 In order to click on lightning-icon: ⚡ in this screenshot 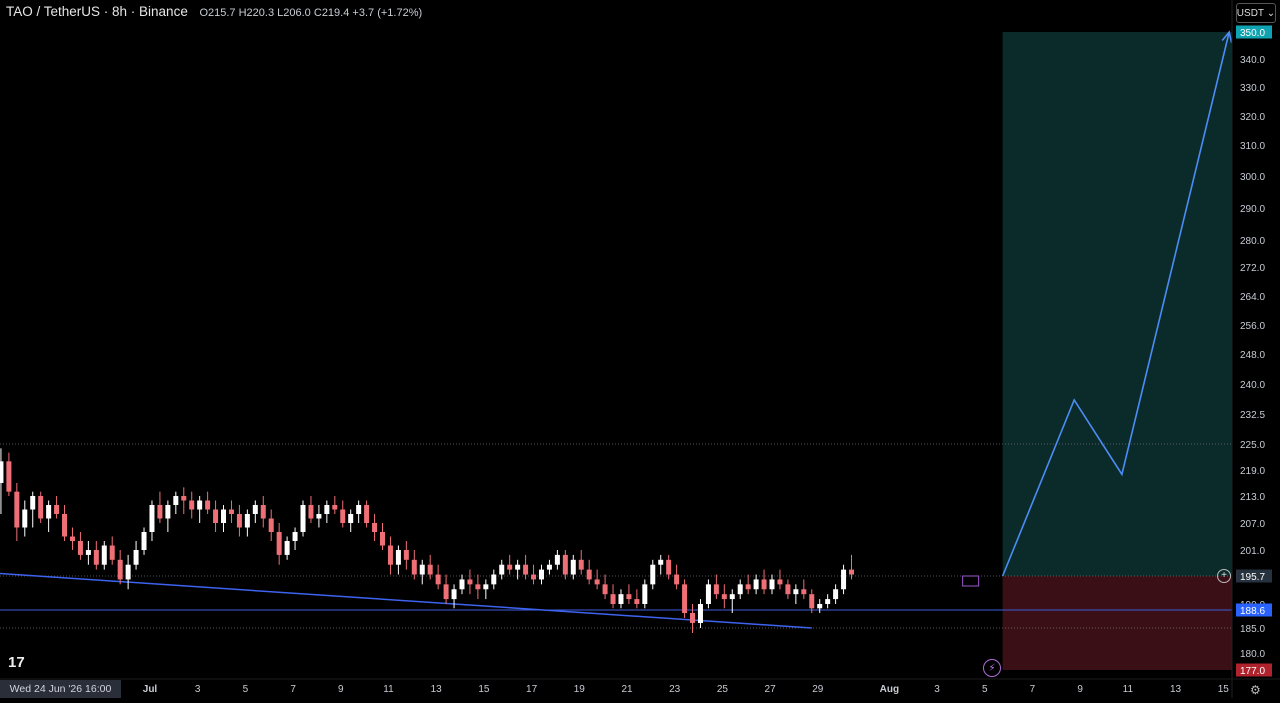, I will do `click(992, 668)`.